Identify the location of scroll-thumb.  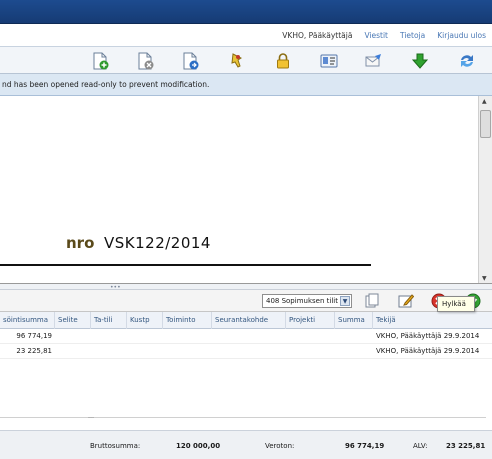
(485, 124).